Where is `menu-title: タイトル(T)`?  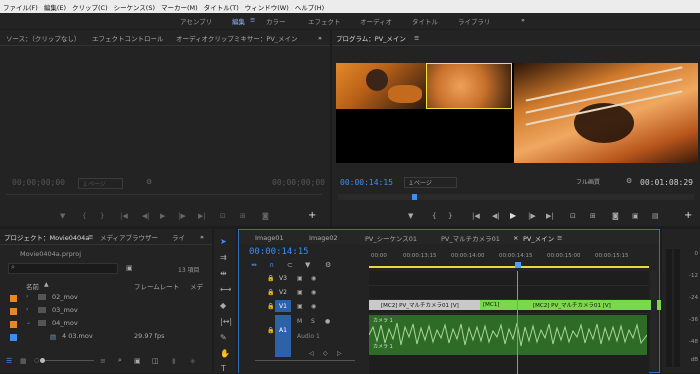 menu-title: タイトル(T) is located at coordinates (221, 7).